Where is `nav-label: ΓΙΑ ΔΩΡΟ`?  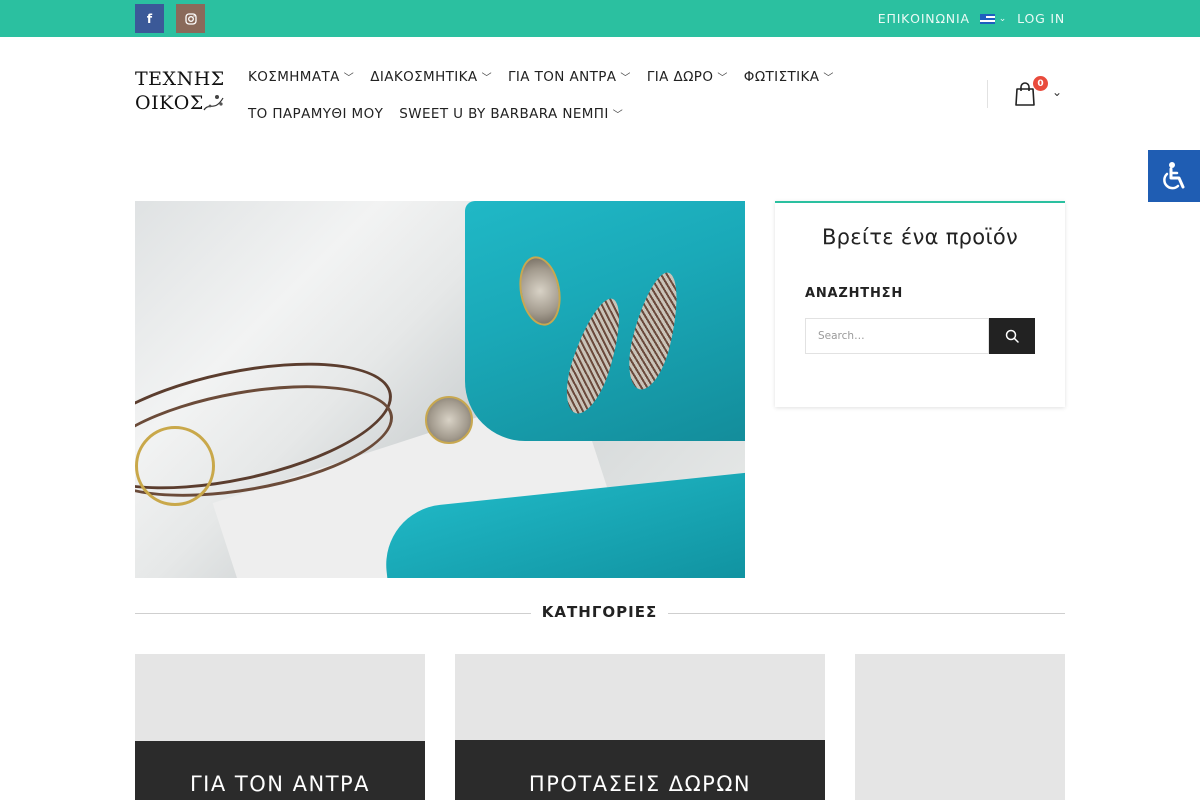 nav-label: ΓΙΑ ΔΩΡΟ is located at coordinates (680, 76).